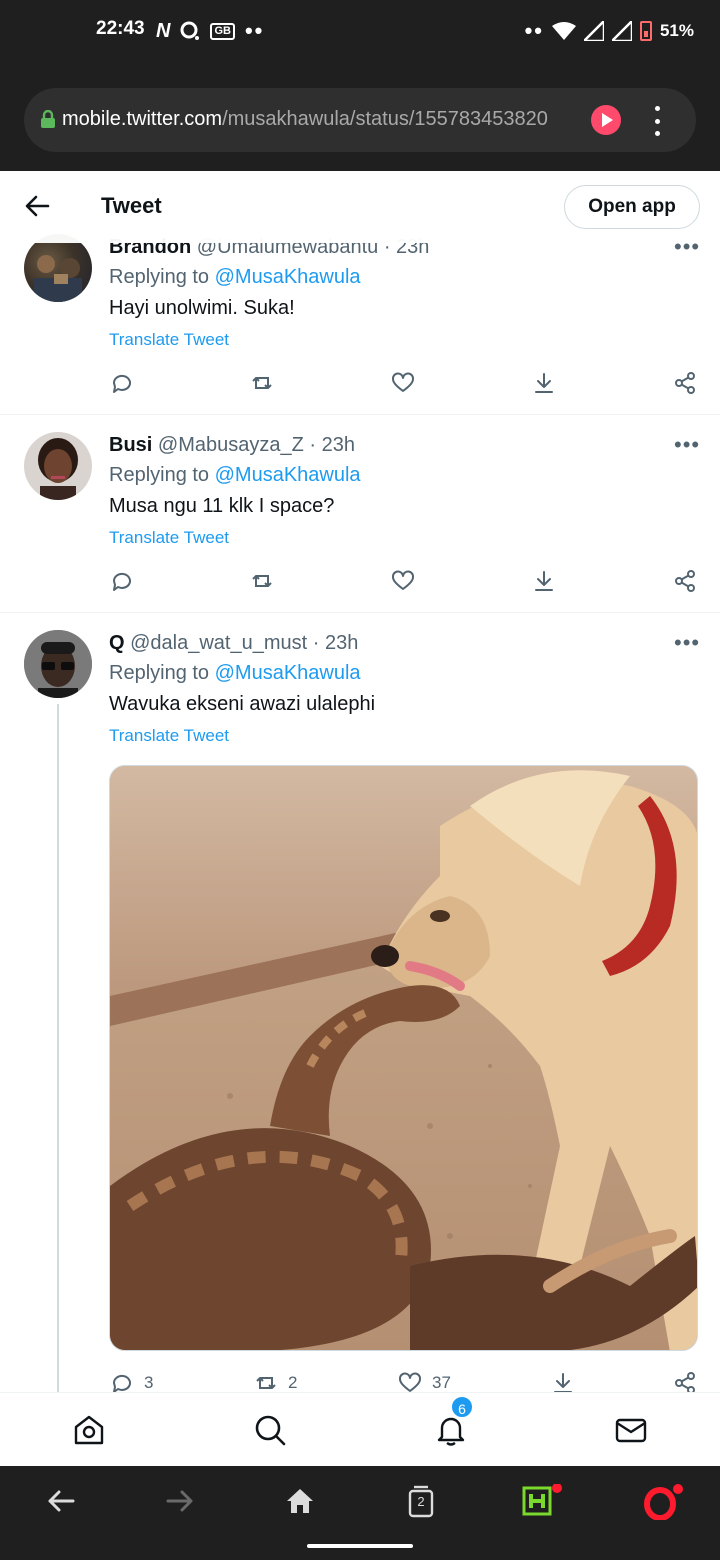 The width and height of the screenshot is (720, 1560). What do you see at coordinates (462, 1407) in the screenshot?
I see `notifications-badge: 6` at bounding box center [462, 1407].